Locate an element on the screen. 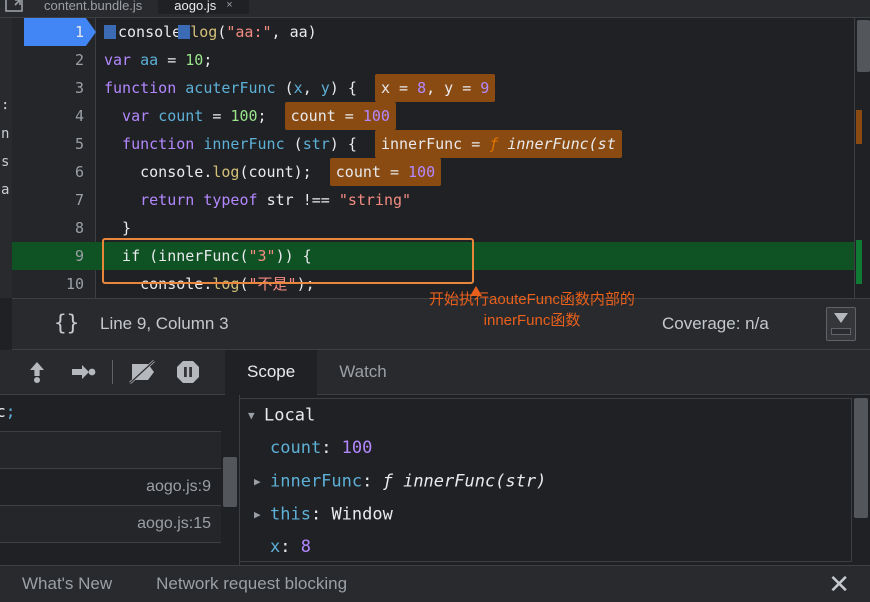  close-icon: ✕ is located at coordinates (839, 584).